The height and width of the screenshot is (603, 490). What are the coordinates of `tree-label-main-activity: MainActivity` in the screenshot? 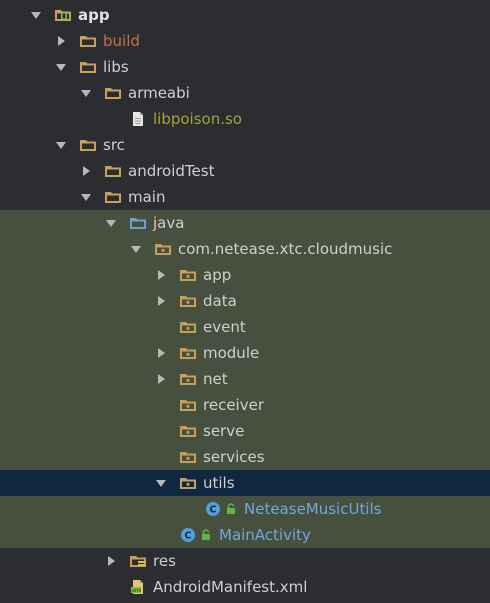 It's located at (265, 535).